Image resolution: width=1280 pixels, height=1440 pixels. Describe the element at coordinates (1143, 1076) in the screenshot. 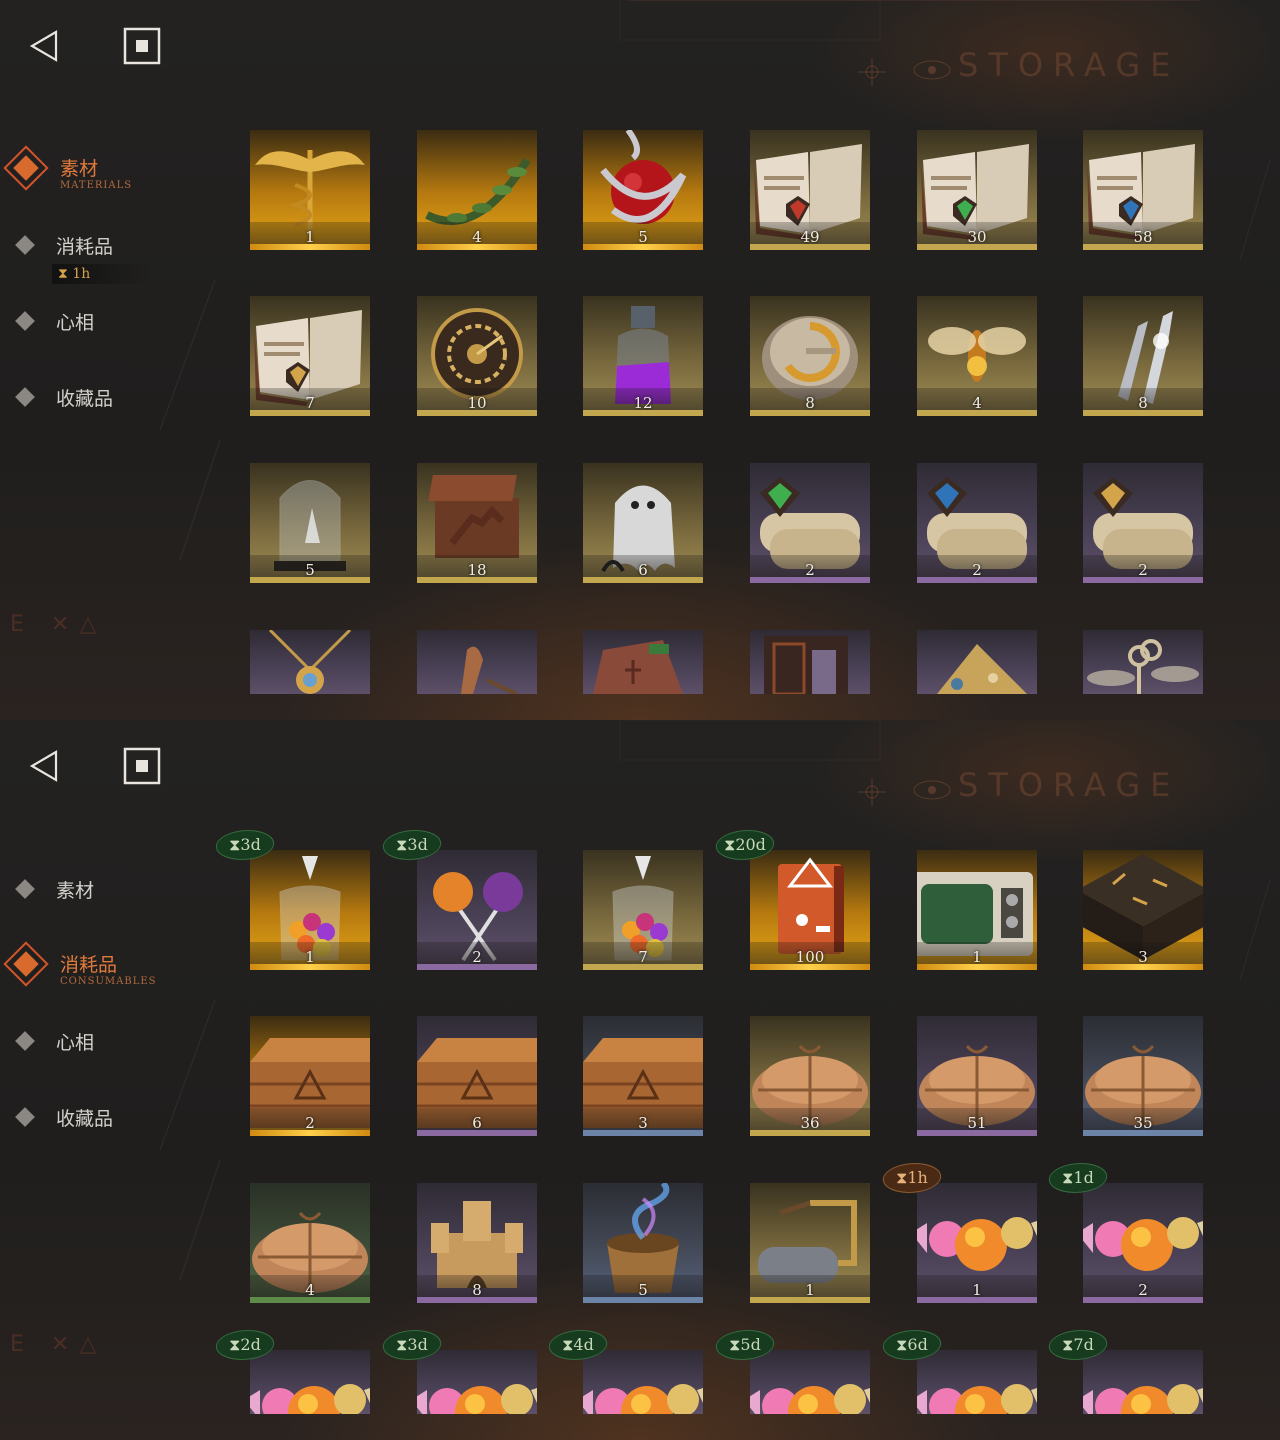

I see `item-slot: 35` at that location.